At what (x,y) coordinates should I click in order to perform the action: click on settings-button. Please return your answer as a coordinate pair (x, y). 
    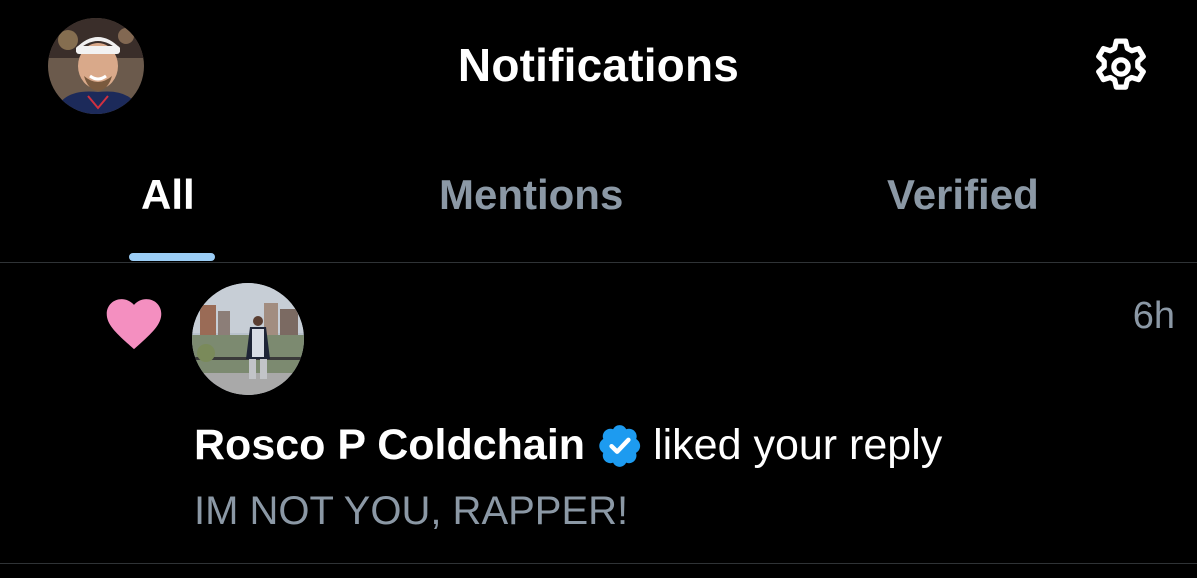
    Looking at the image, I should click on (1121, 67).